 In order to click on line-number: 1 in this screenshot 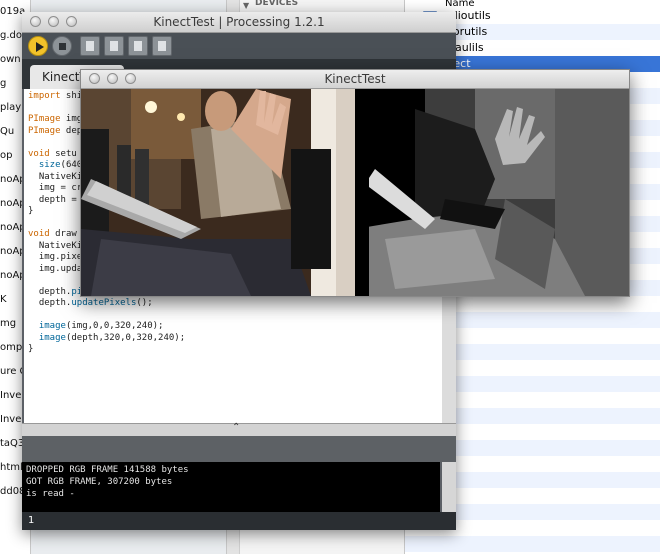, I will do `click(31, 520)`.